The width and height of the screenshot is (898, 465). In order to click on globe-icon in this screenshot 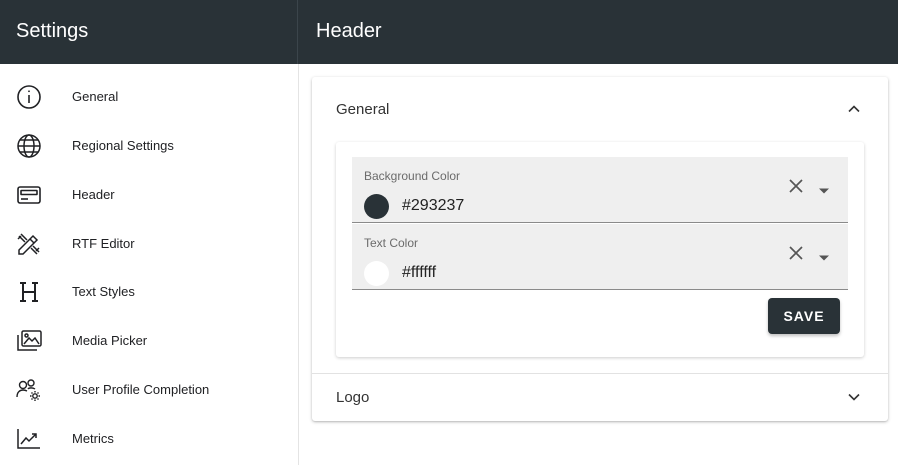, I will do `click(29, 146)`.